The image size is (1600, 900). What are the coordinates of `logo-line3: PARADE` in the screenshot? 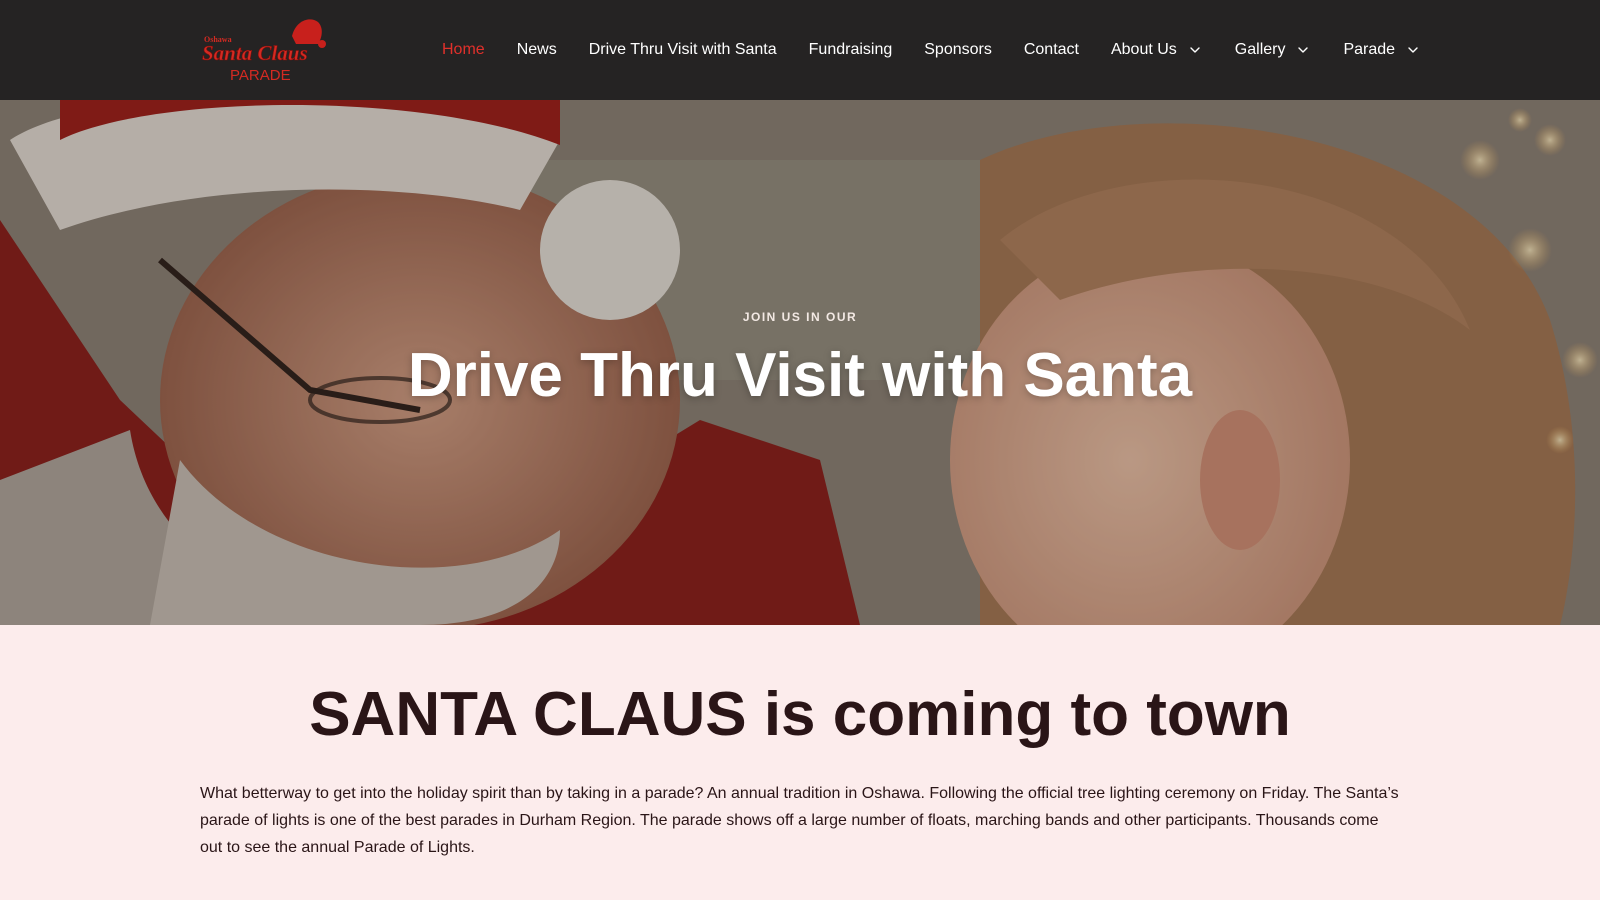 It's located at (260, 75).